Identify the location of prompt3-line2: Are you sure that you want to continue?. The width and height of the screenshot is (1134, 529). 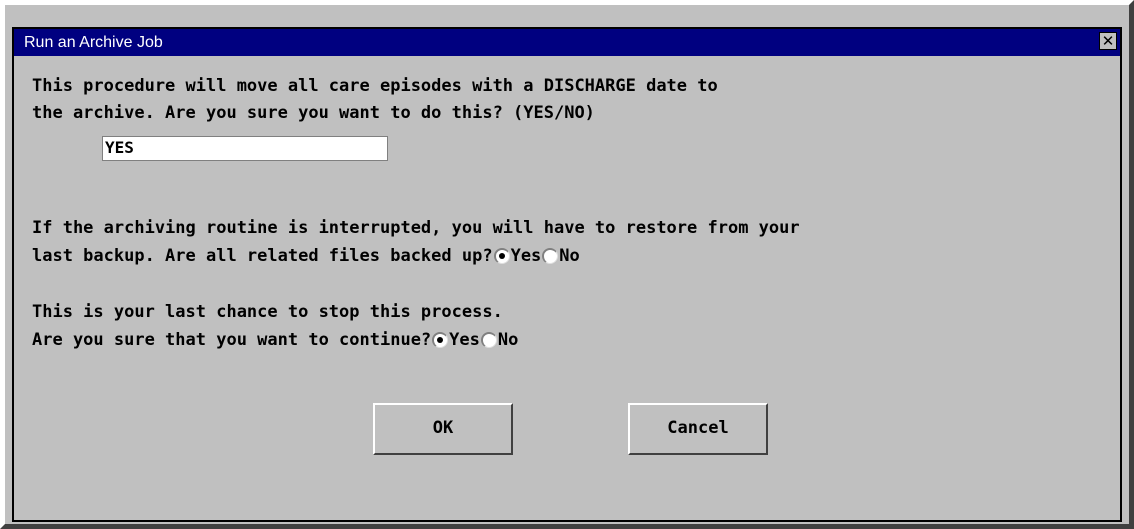
(232, 340).